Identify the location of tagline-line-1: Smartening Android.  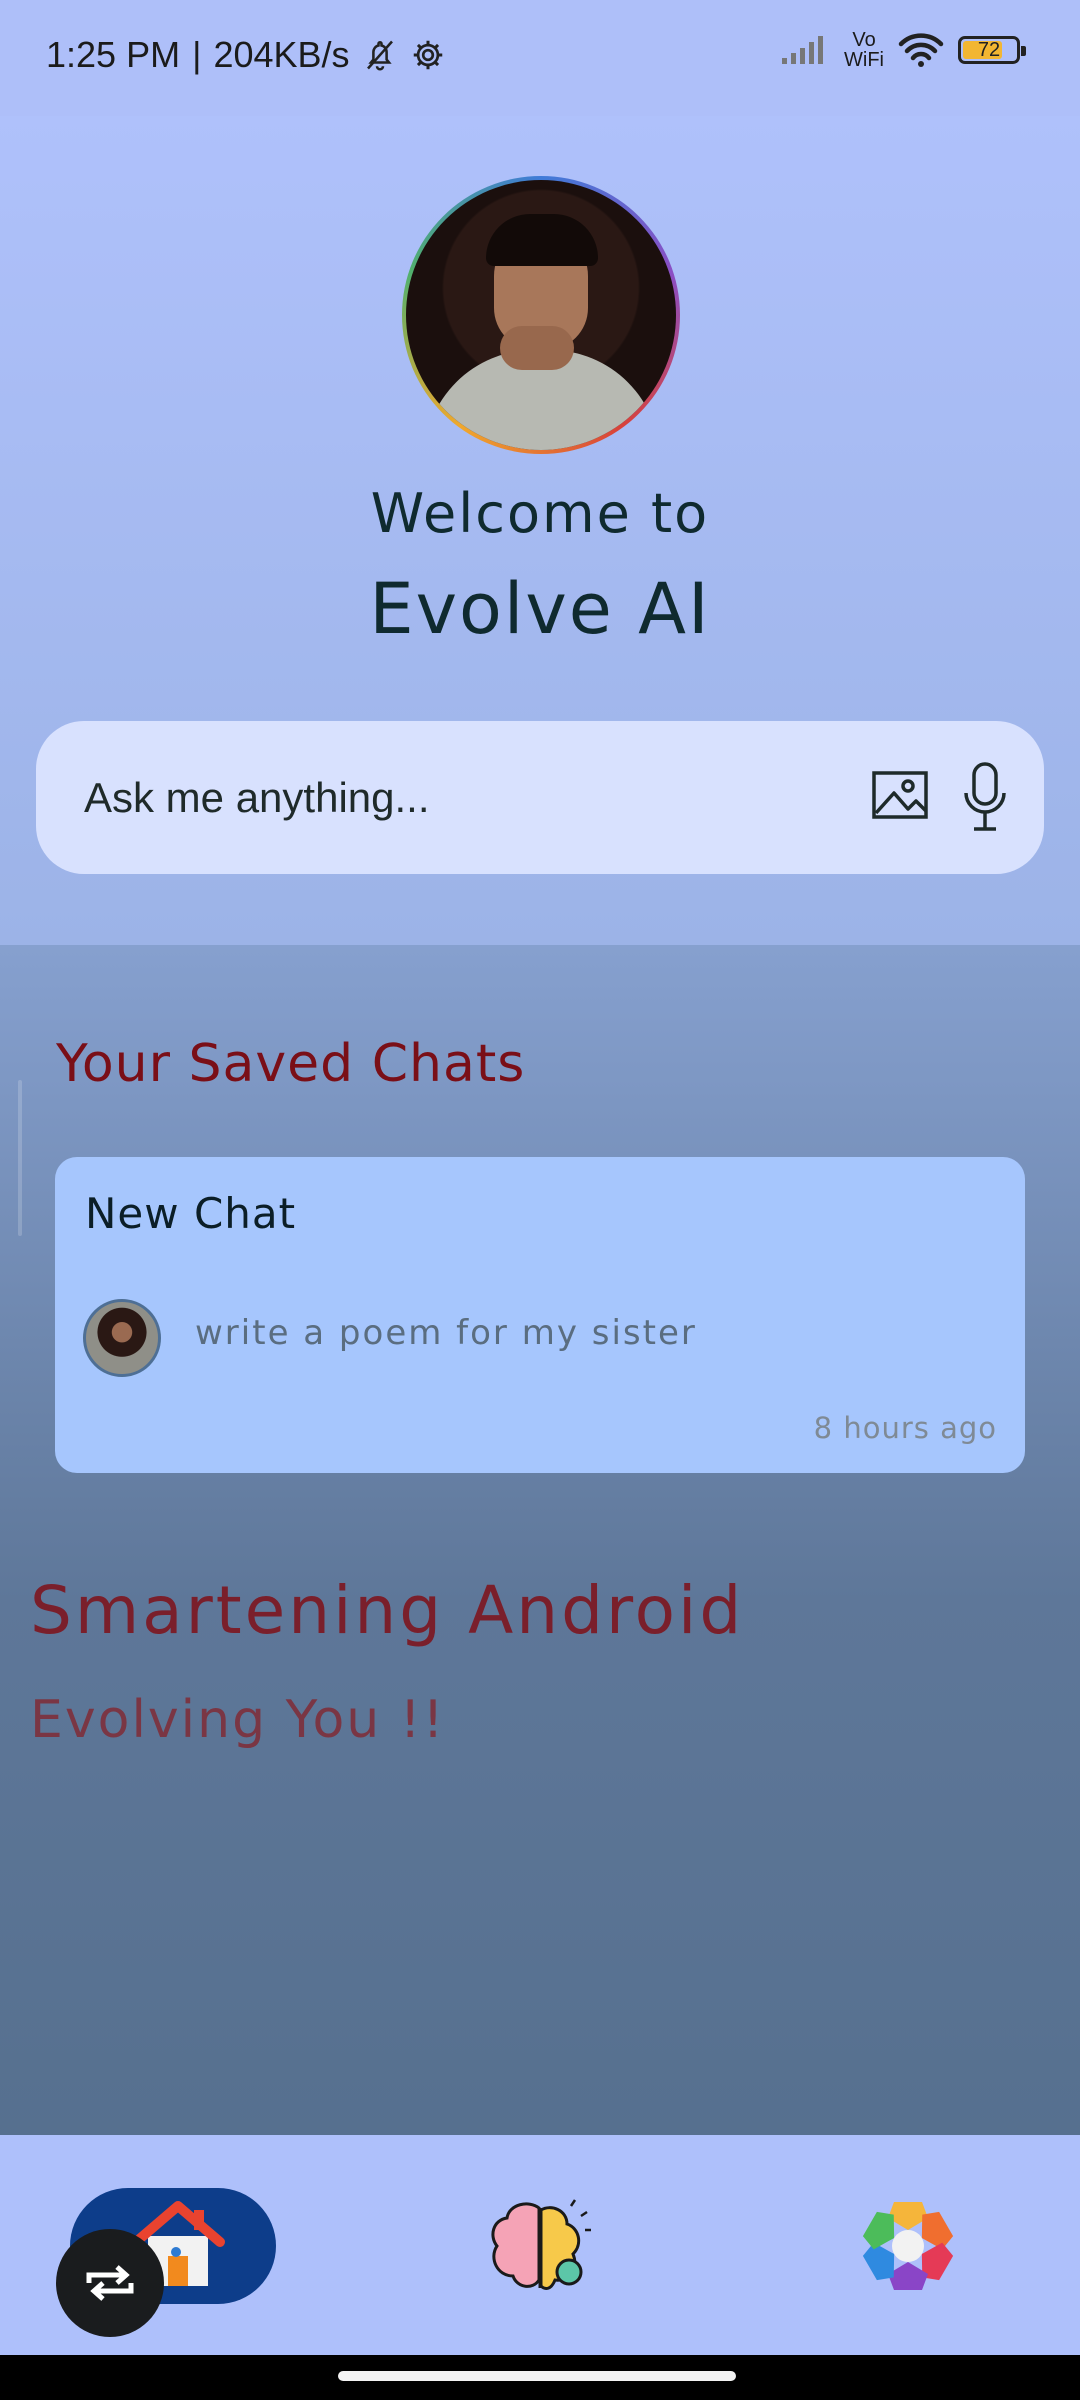
(387, 1610).